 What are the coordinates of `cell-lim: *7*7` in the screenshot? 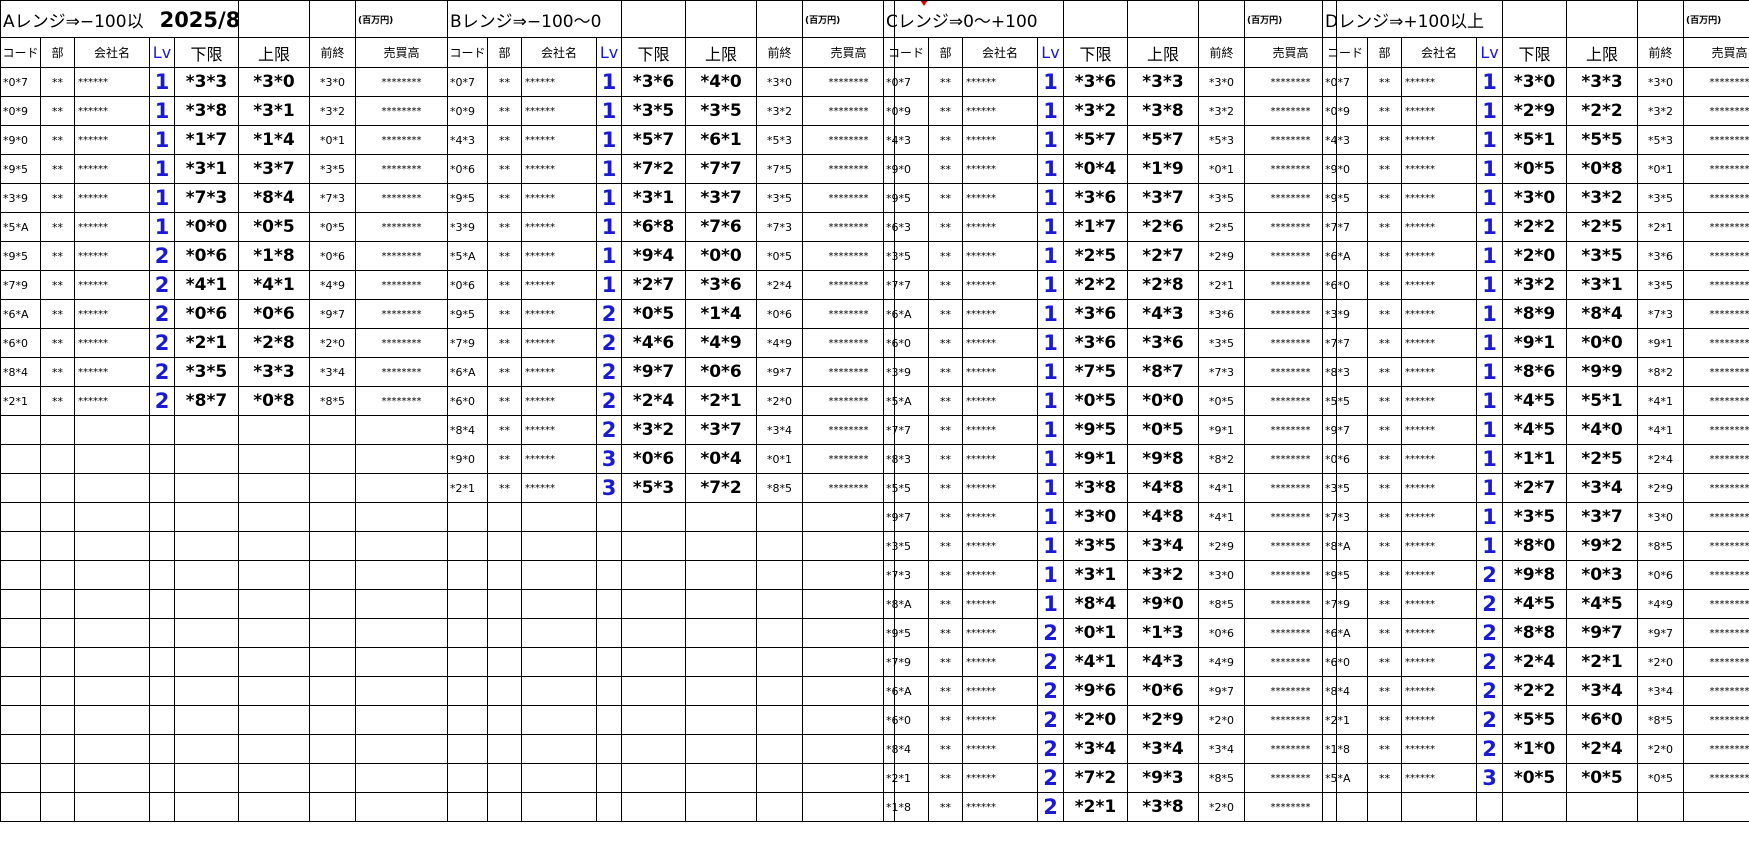 It's located at (721, 169).